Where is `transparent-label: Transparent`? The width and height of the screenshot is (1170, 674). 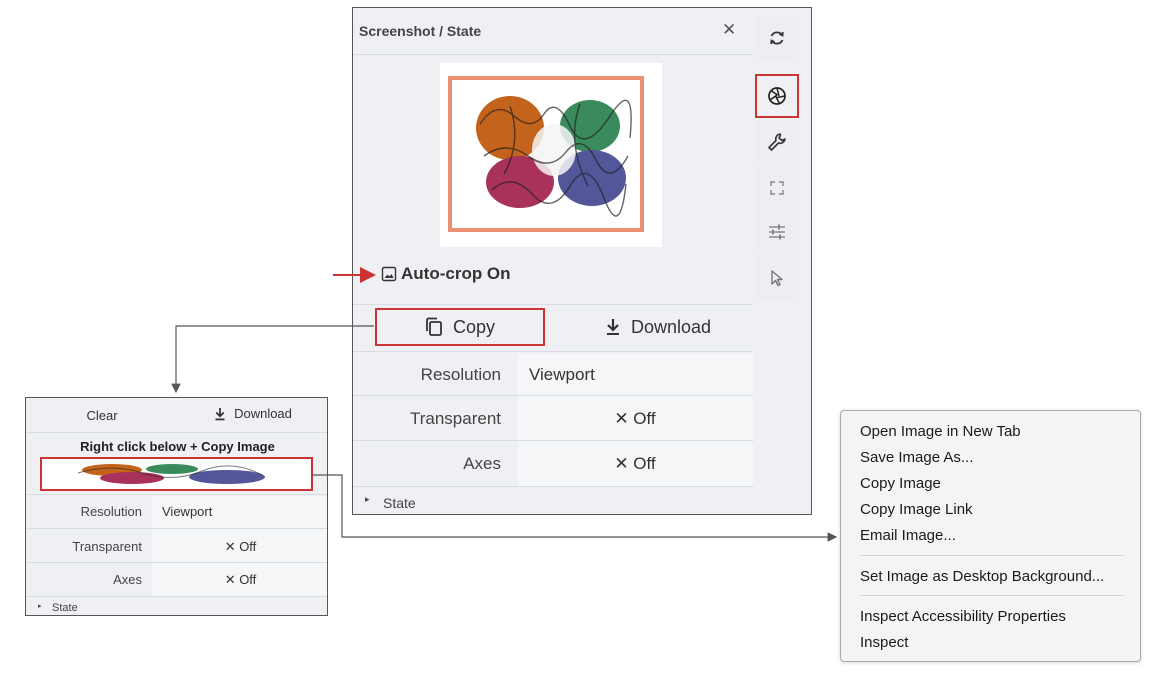 transparent-label: Transparent is located at coordinates (455, 418).